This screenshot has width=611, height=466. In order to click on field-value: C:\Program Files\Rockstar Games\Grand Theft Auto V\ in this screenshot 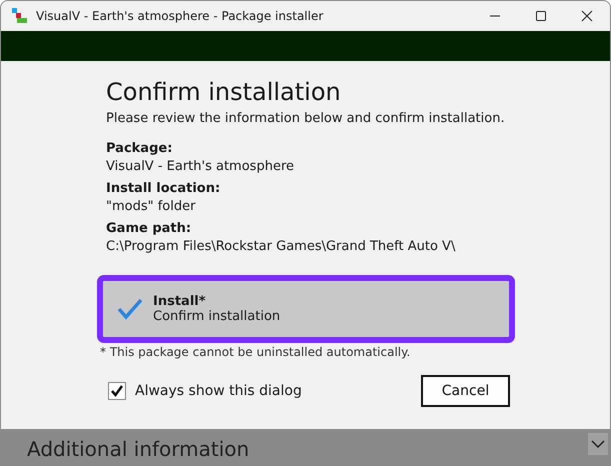, I will do `click(281, 247)`.